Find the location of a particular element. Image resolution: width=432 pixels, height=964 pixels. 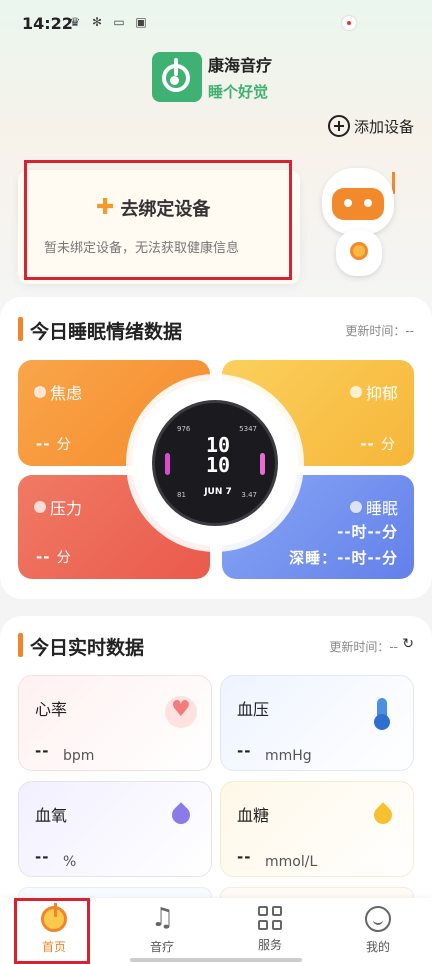

depression-value-group: -- 分 is located at coordinates (378, 444).